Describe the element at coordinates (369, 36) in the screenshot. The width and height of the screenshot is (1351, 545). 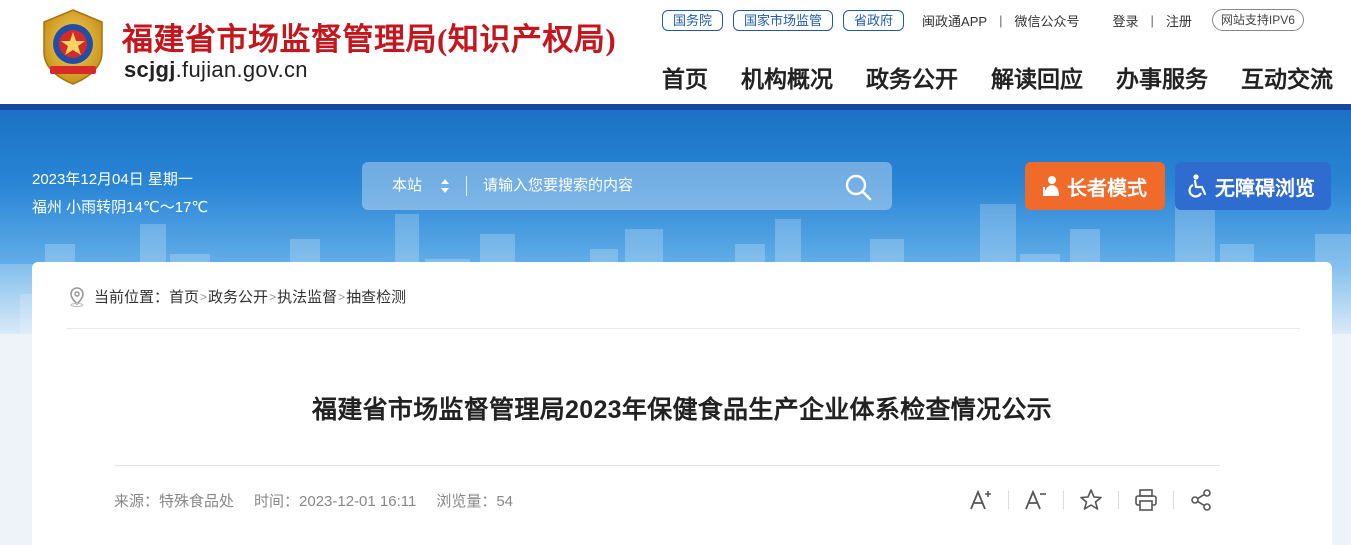
I see `site-title: 福建省市场监督管理局(知识产权局)` at that location.